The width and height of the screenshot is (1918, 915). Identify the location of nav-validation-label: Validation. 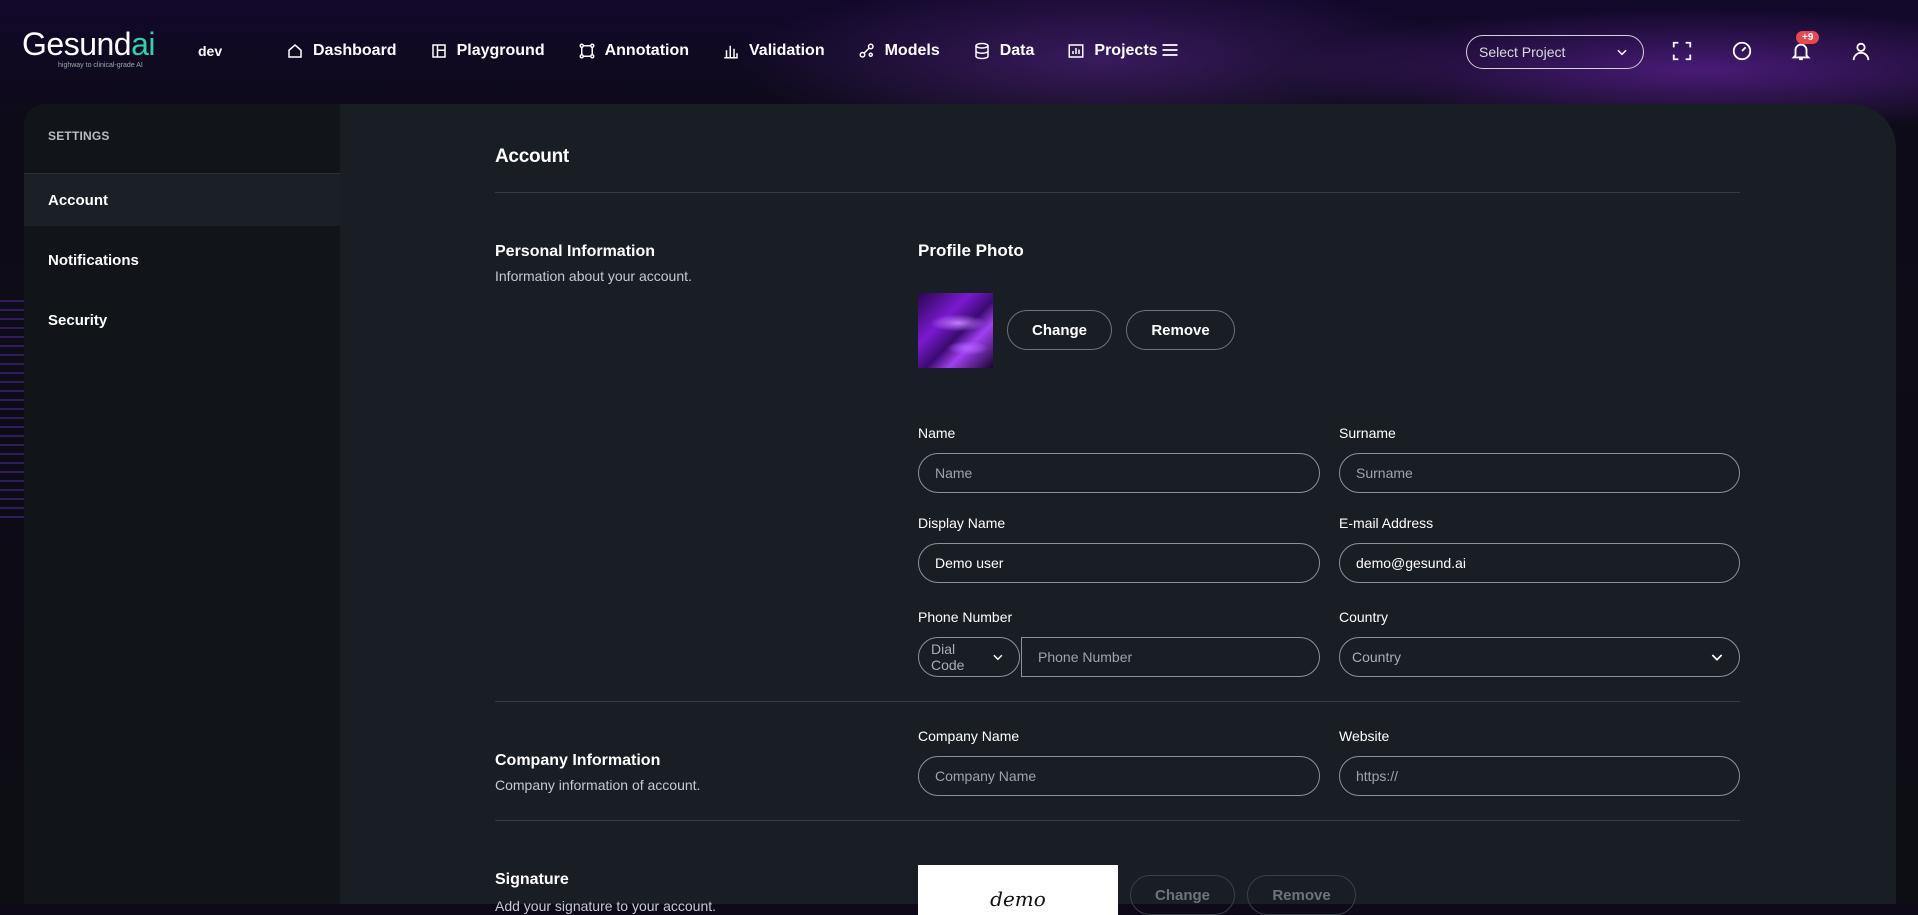
(787, 50).